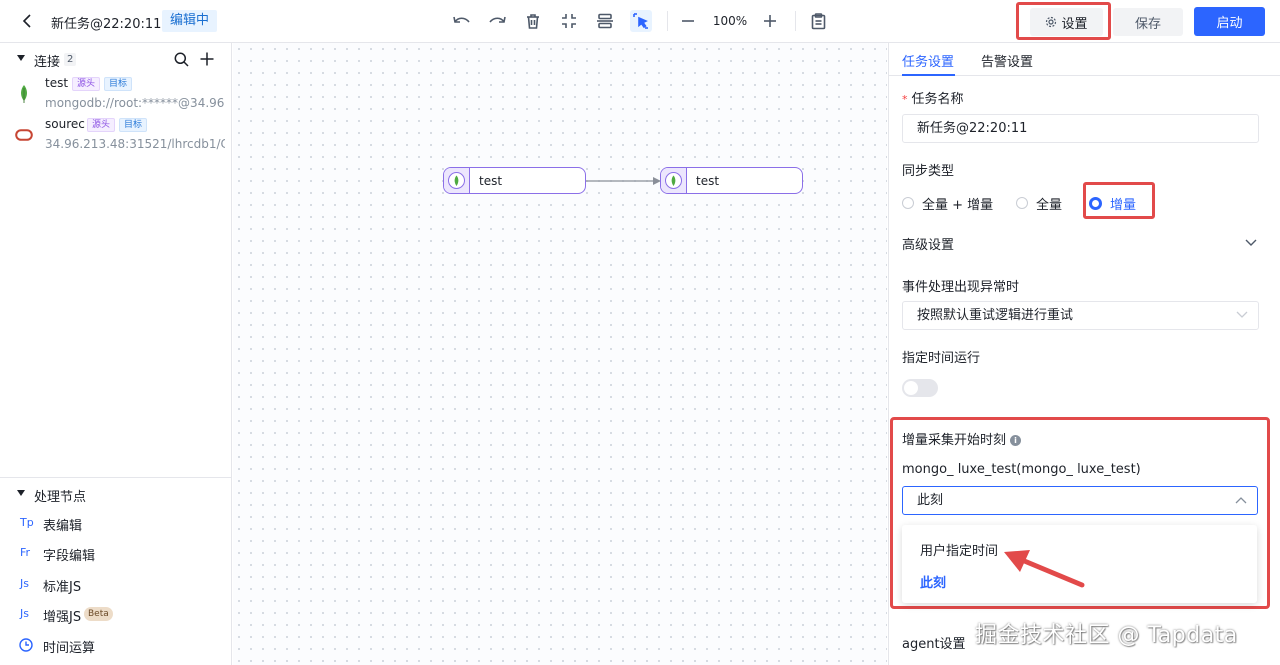 The width and height of the screenshot is (1280, 665). What do you see at coordinates (533, 21) in the screenshot?
I see `delete-icon` at bounding box center [533, 21].